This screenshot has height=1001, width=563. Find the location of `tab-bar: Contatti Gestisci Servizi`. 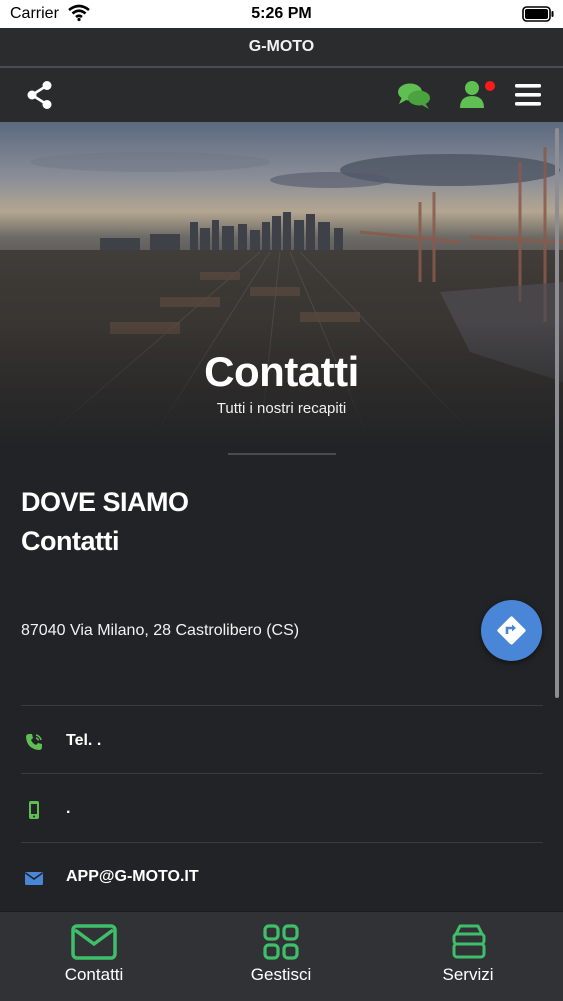

tab-bar: Contatti Gestisci Servizi is located at coordinates (281, 956).